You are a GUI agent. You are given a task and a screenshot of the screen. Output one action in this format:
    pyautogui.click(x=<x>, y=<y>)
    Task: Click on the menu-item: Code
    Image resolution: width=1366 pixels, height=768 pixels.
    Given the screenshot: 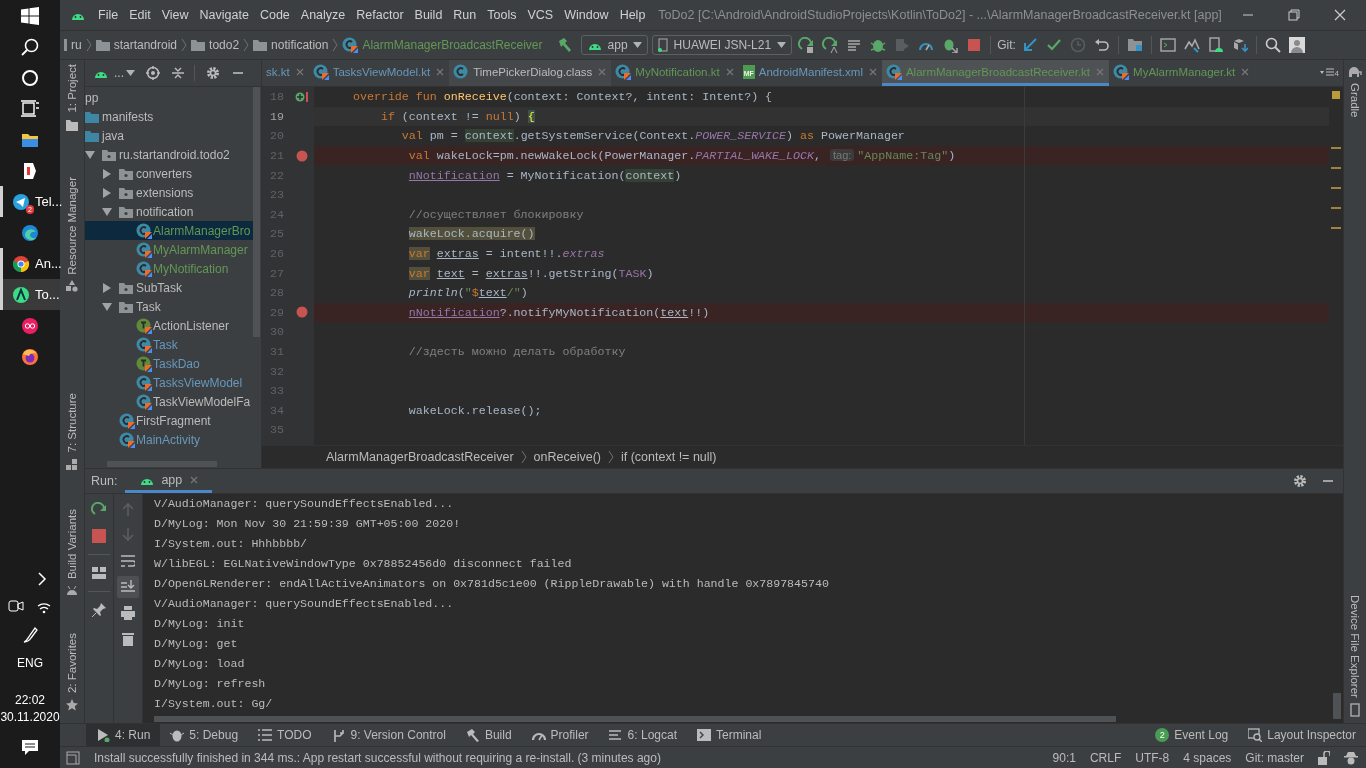 What is the action you would take?
    pyautogui.click(x=274, y=15)
    